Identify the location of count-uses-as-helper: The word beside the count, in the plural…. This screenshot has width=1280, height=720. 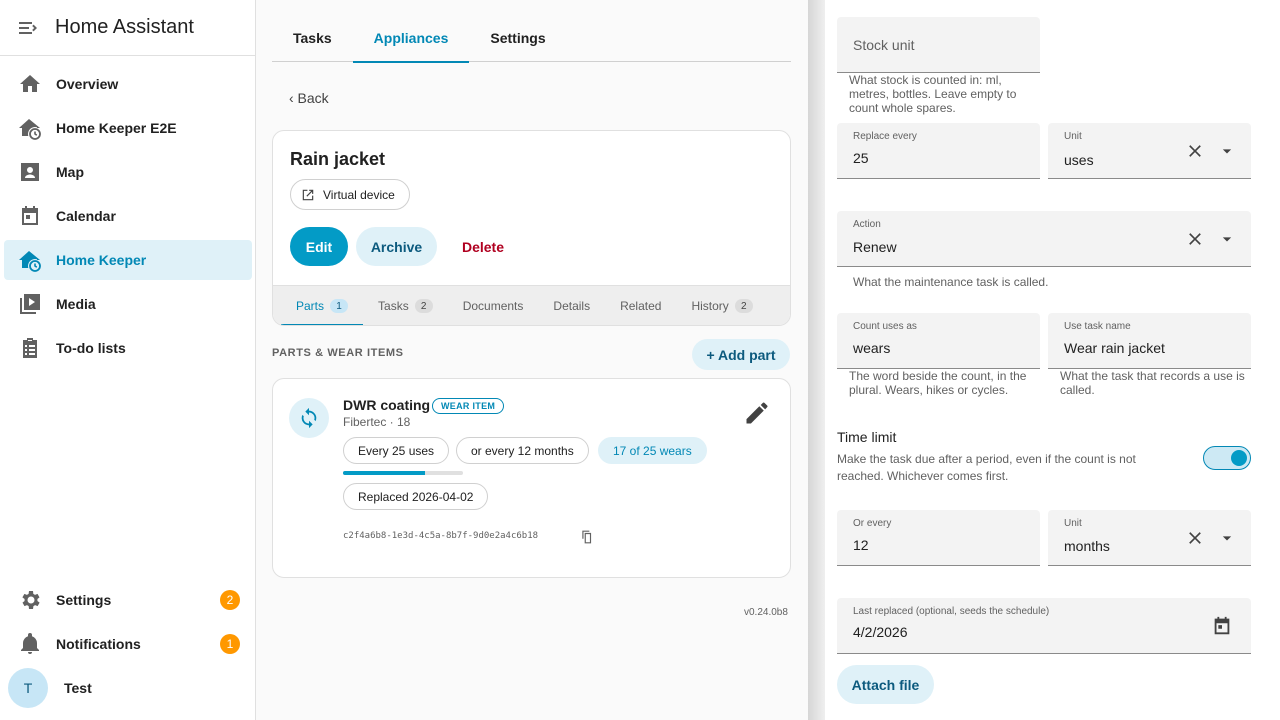
(938, 383).